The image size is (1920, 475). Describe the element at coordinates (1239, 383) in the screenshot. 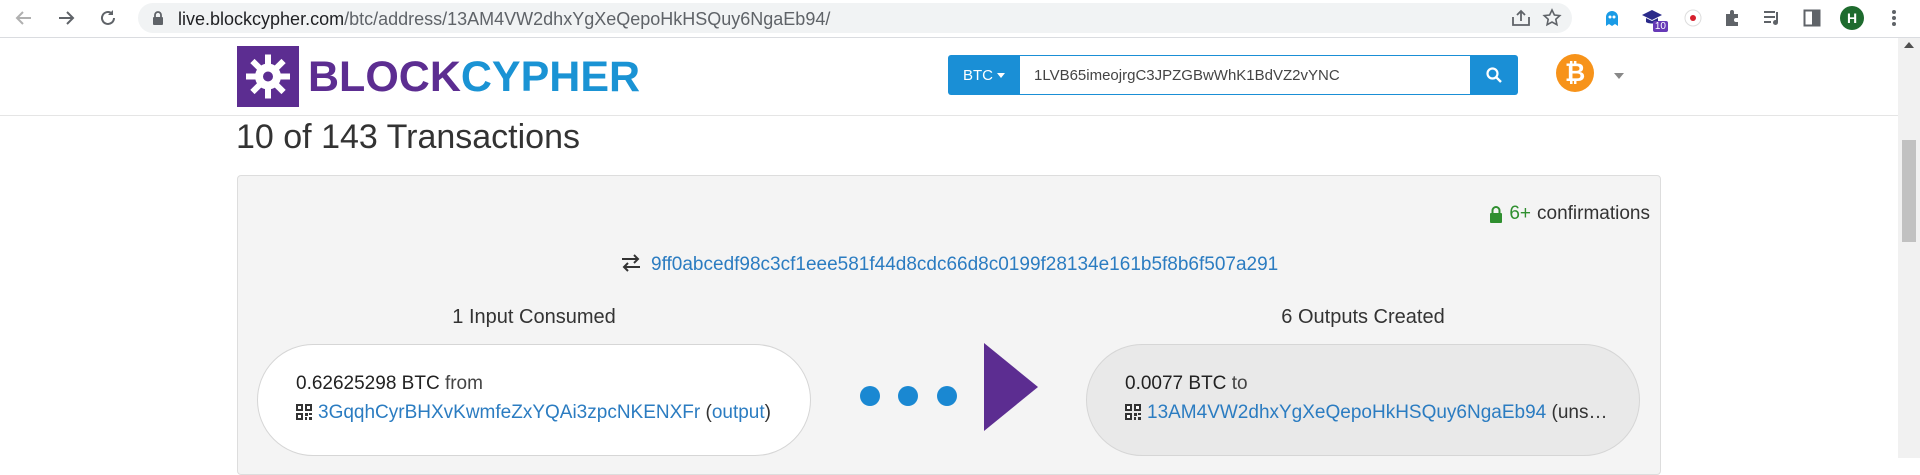

I see `output-to-label: to` at that location.